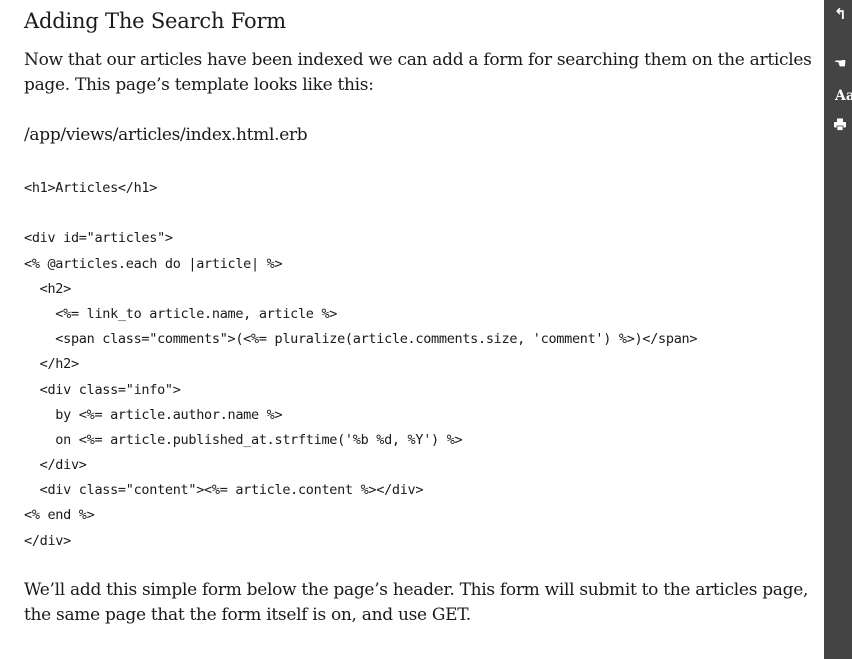  I want to click on code-line: <h2>, so click(48, 288).